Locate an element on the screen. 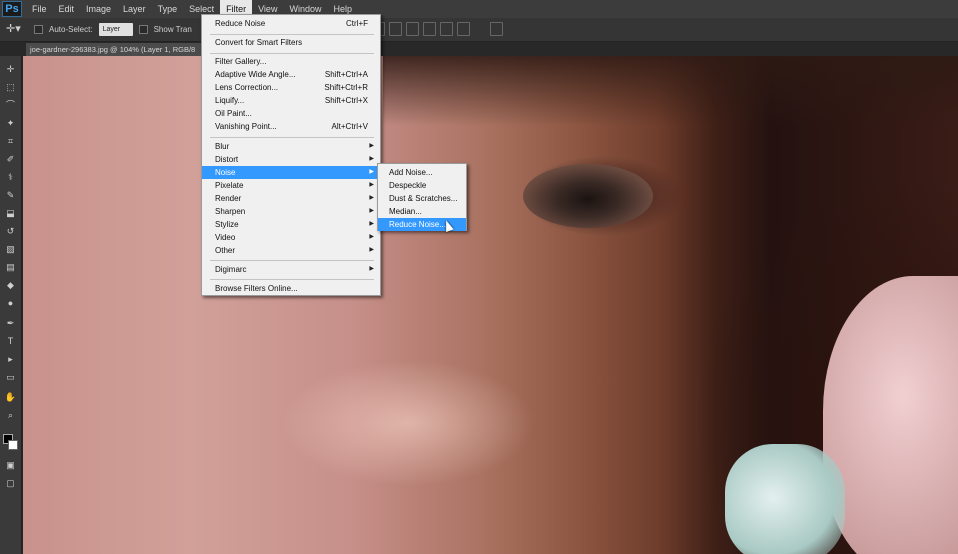 The width and height of the screenshot is (958, 554). distribute-bottom-icon is located at coordinates (463, 29).